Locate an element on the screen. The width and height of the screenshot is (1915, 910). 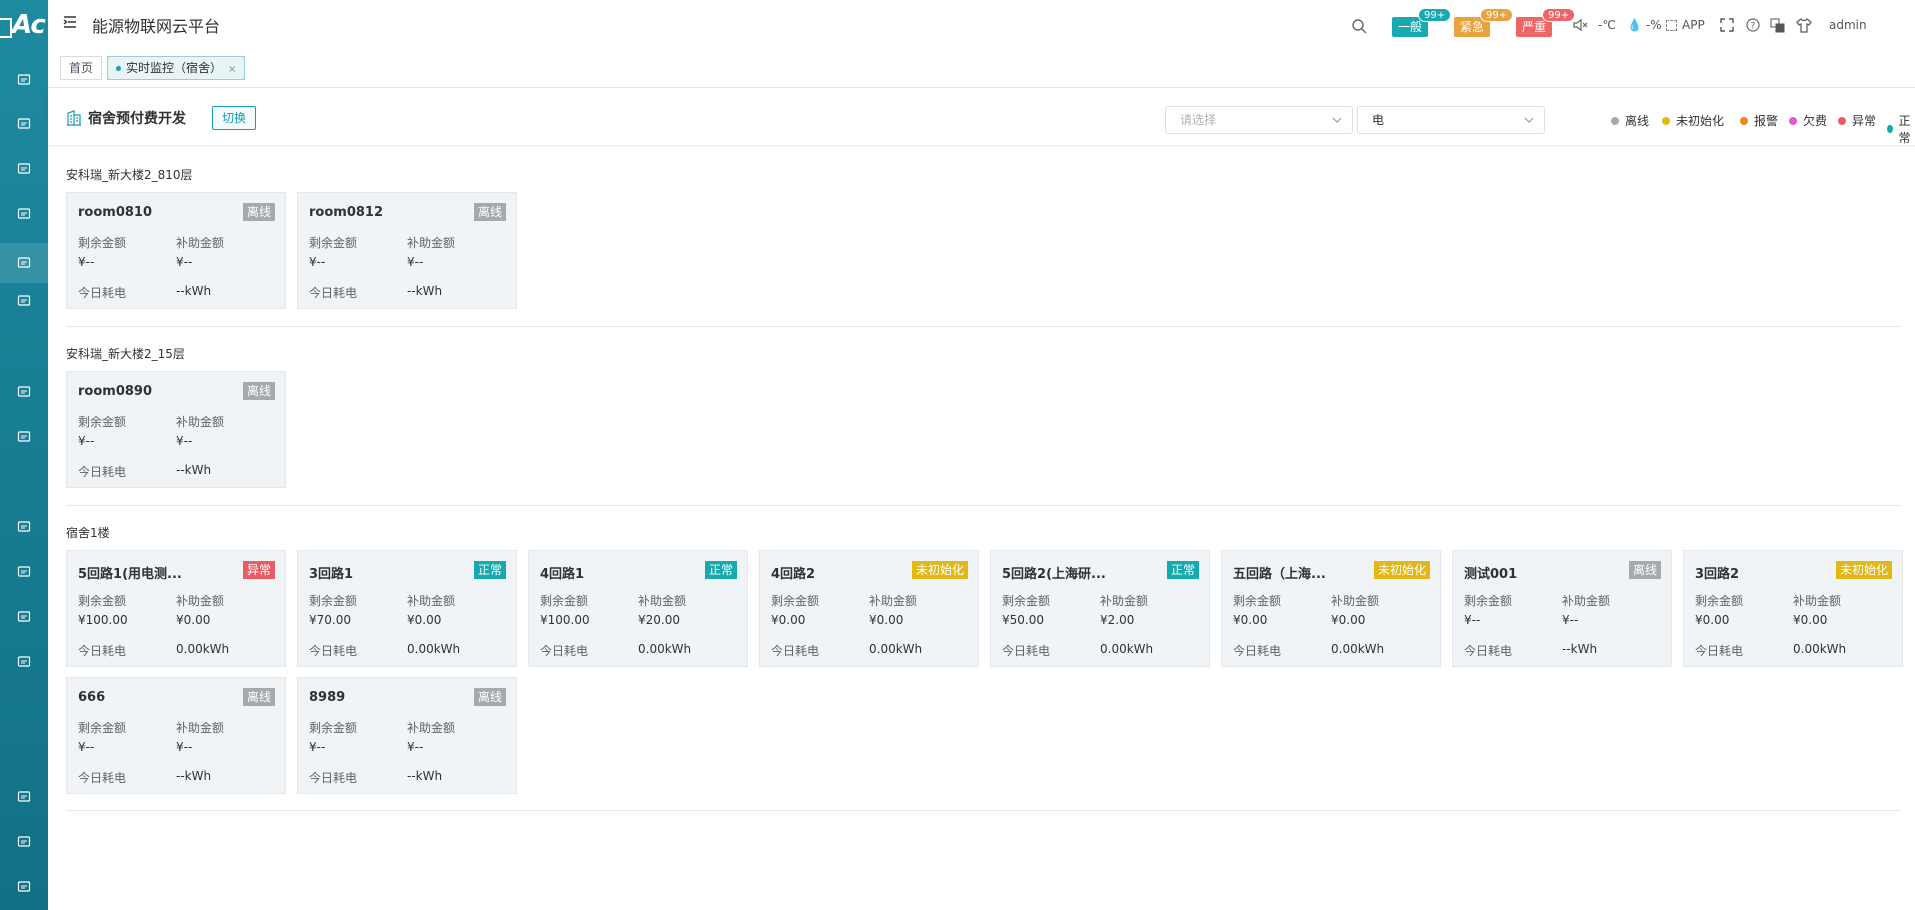
screen-icon is located at coordinates (24, 662).